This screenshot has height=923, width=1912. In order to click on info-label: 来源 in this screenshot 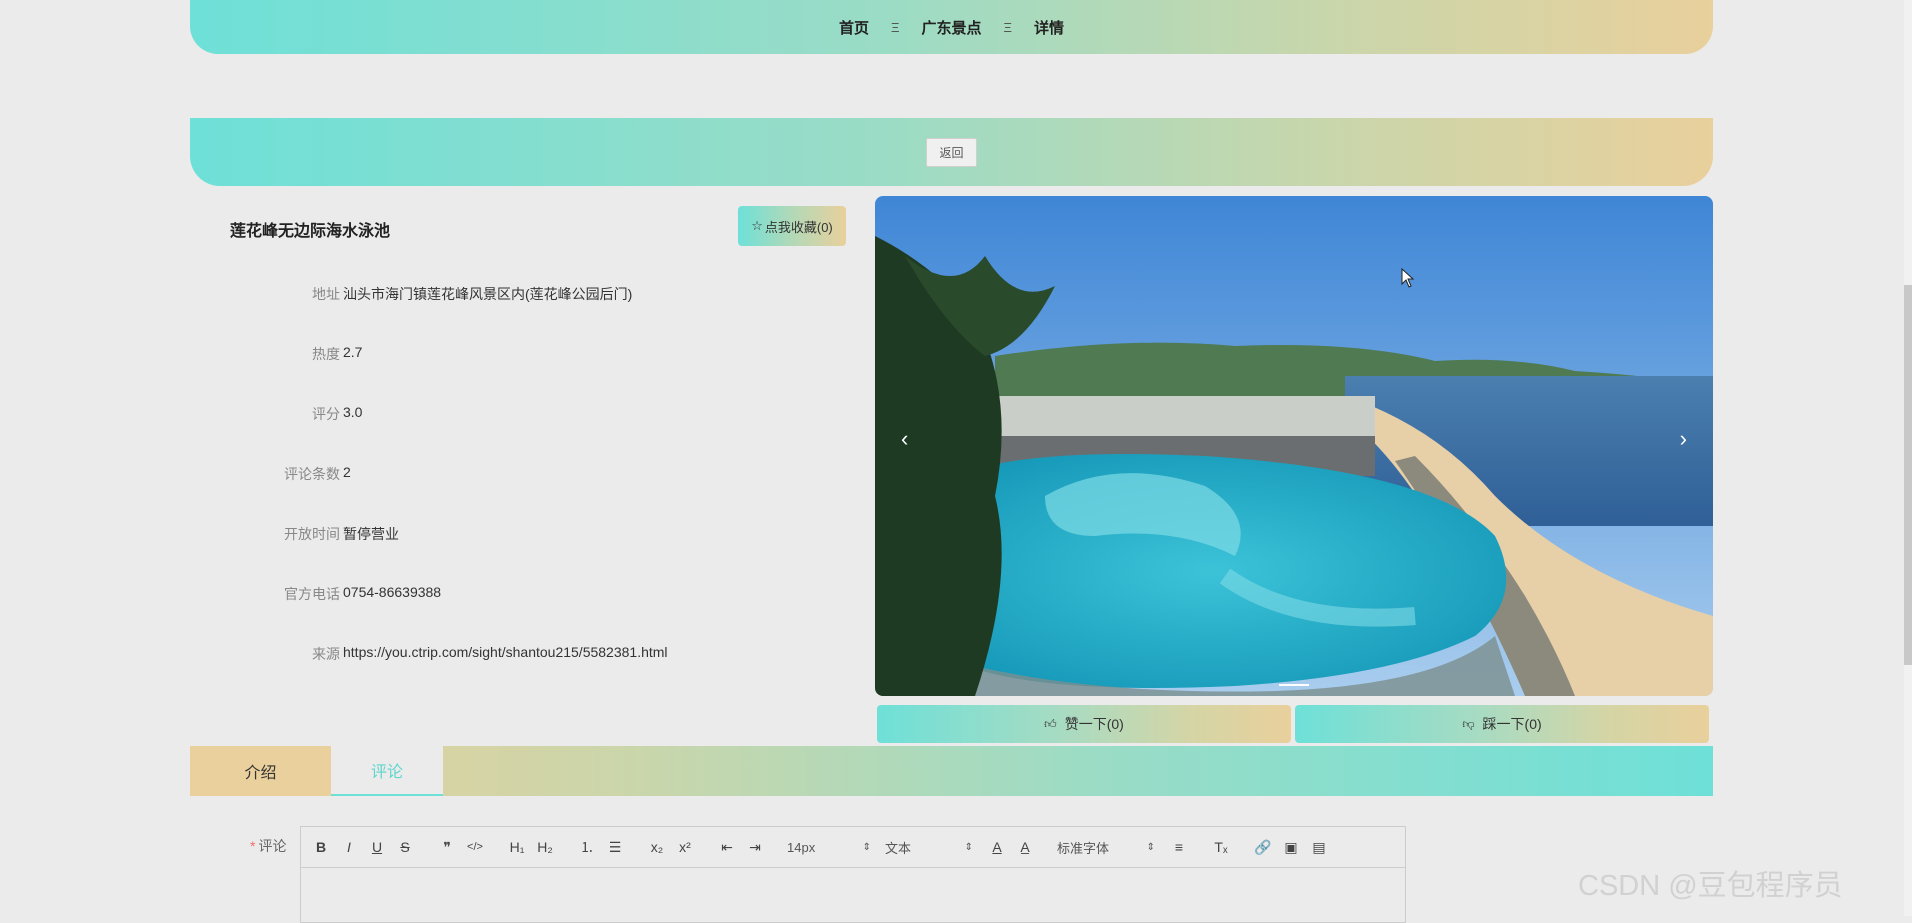, I will do `click(326, 654)`.